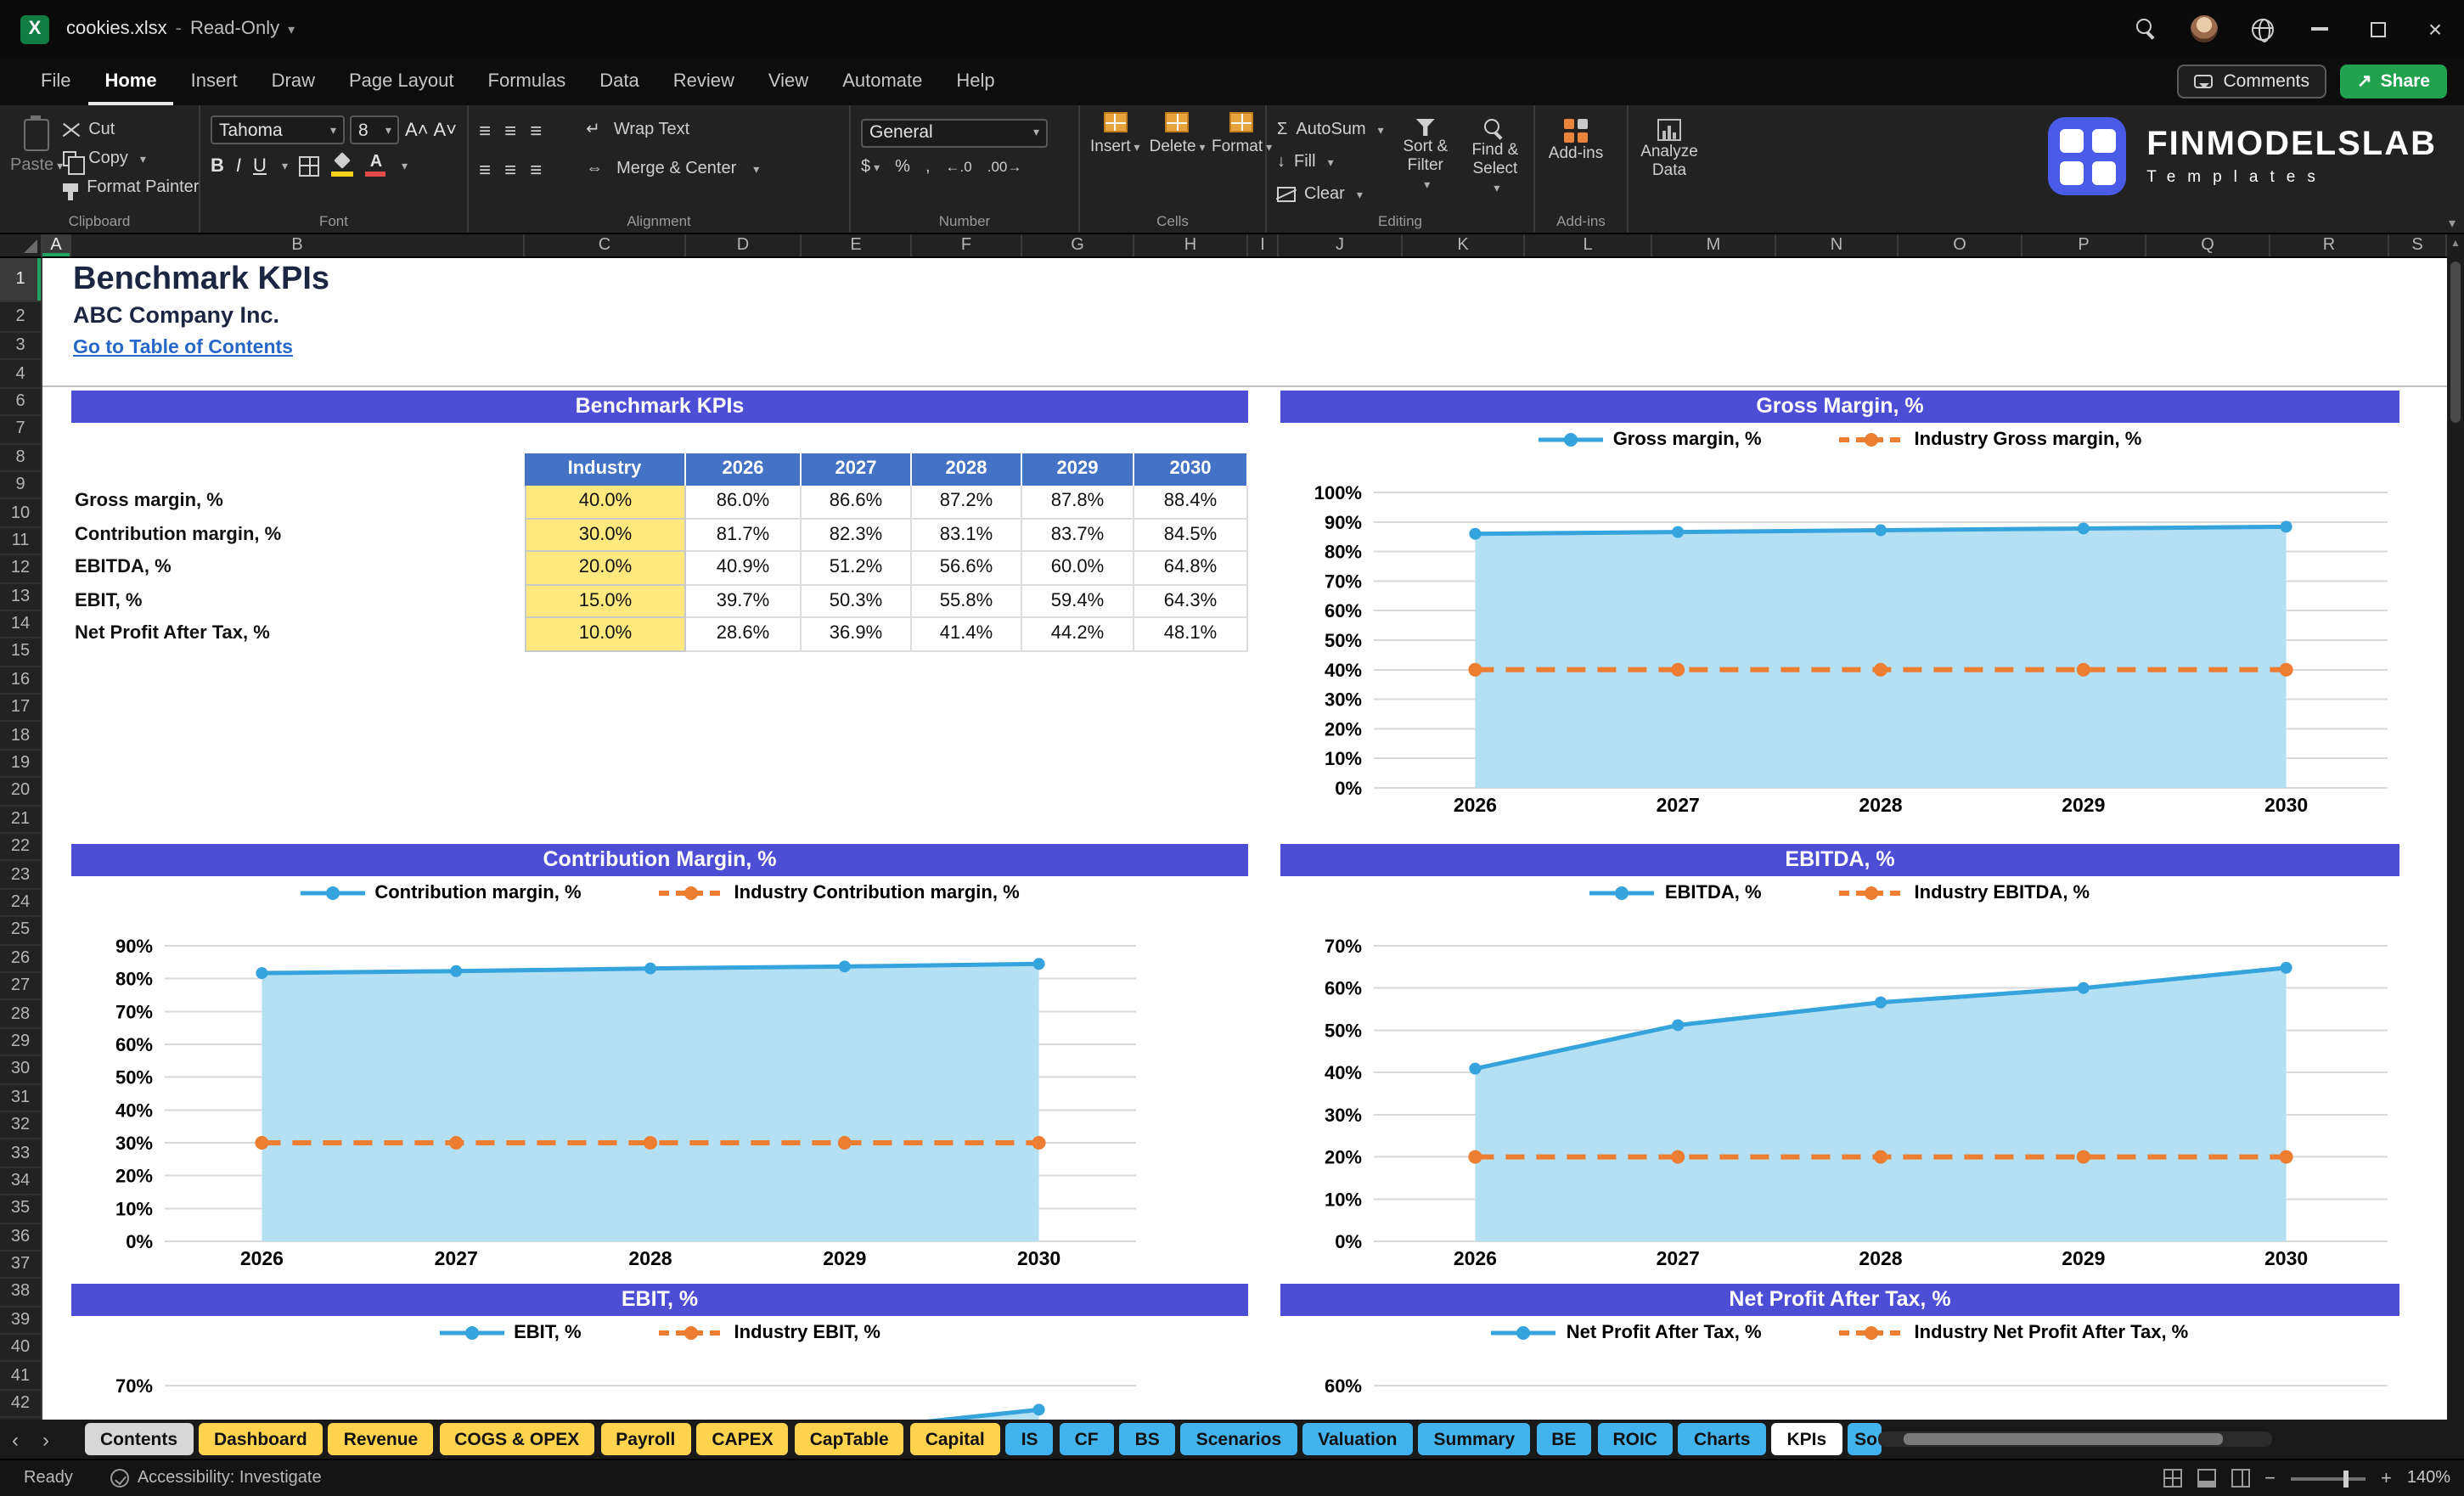  I want to click on menu-formulas: Formulas, so click(527, 81).